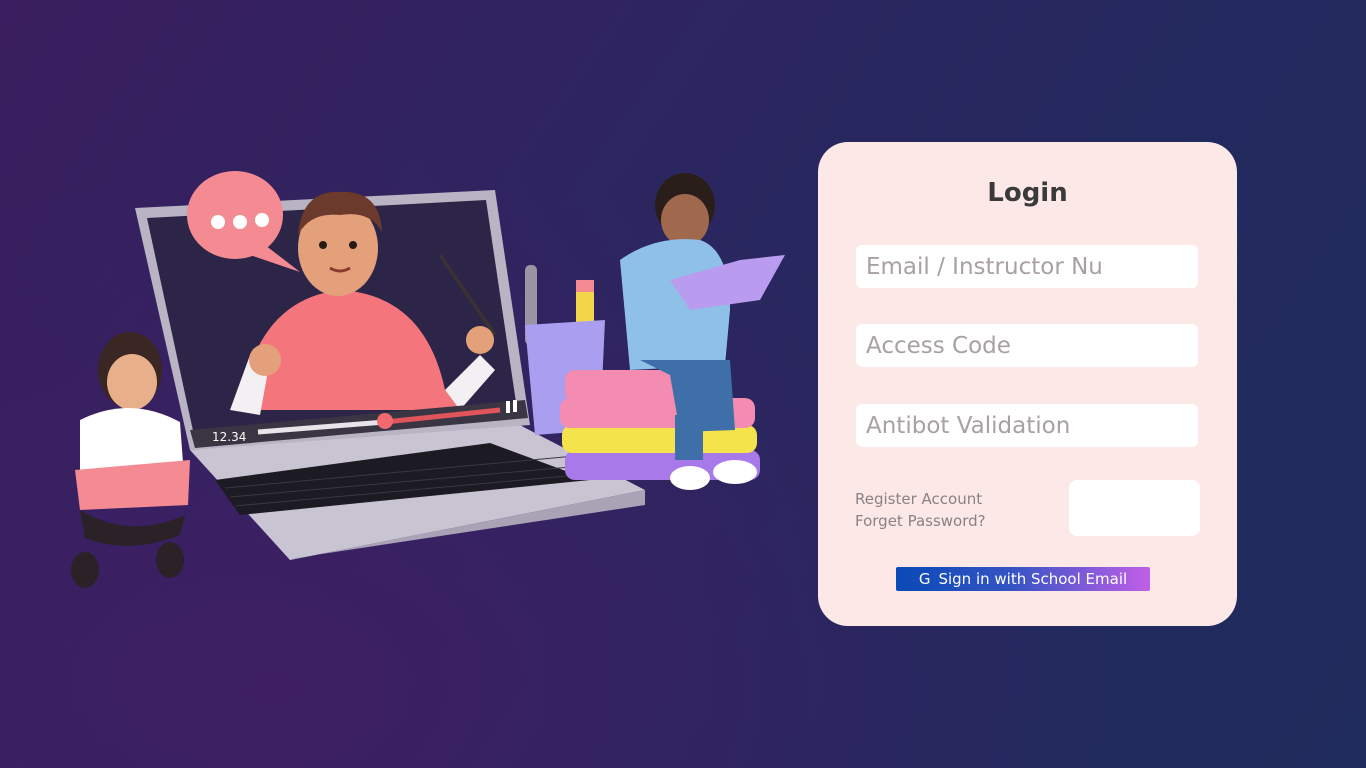 The width and height of the screenshot is (1366, 768). I want to click on sign-in-label: Sign in with School Email, so click(1033, 579).